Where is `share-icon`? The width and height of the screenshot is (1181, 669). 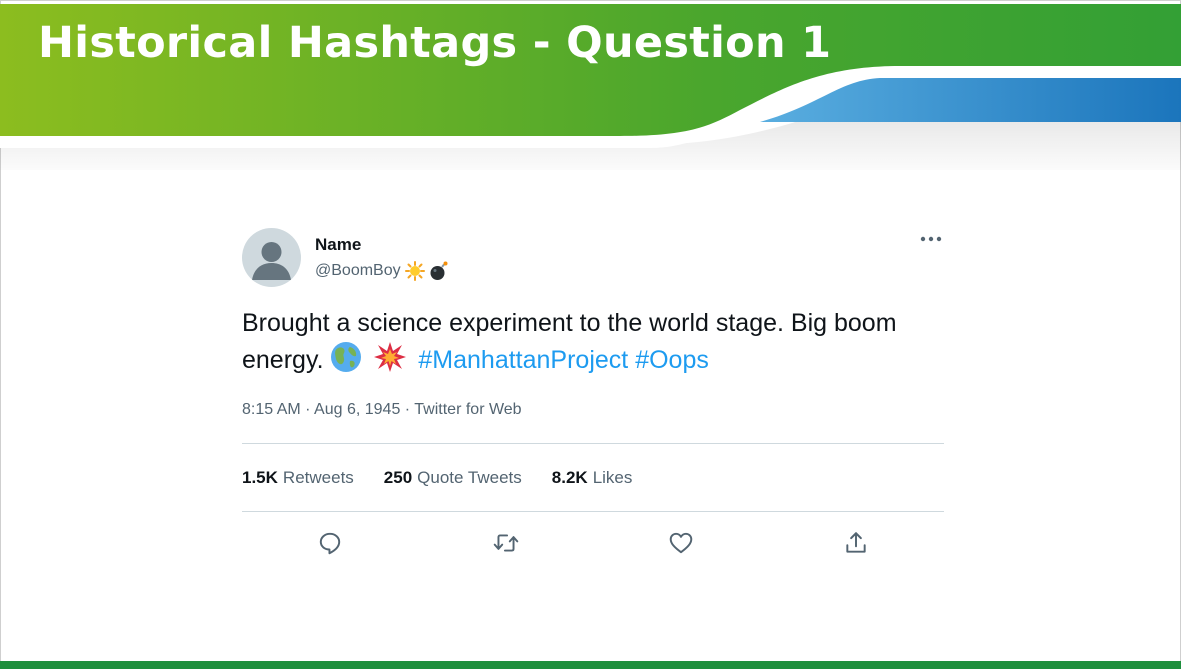 share-icon is located at coordinates (856, 542).